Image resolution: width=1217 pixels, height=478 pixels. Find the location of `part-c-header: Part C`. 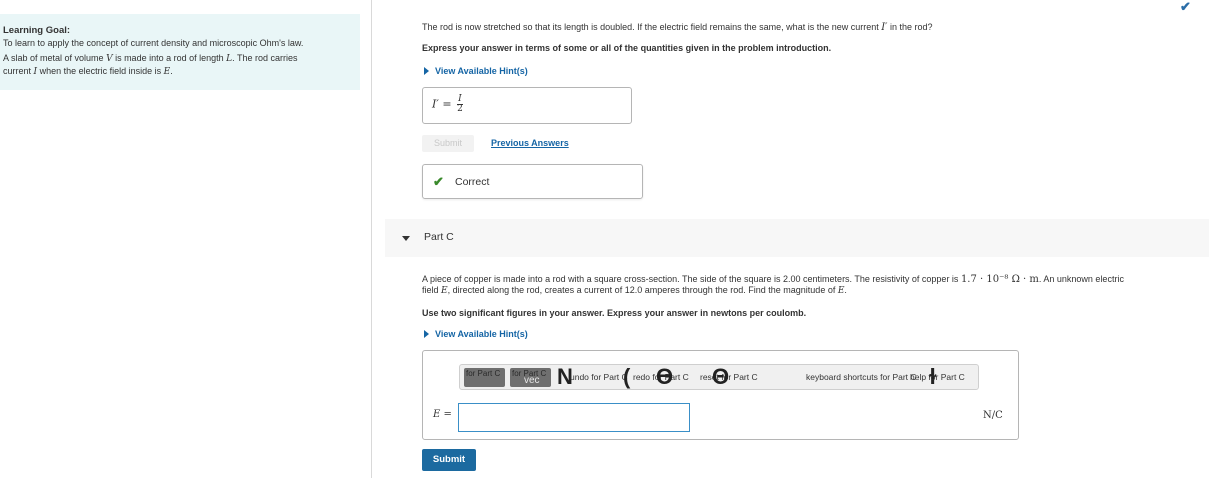

part-c-header: Part C is located at coordinates (797, 238).